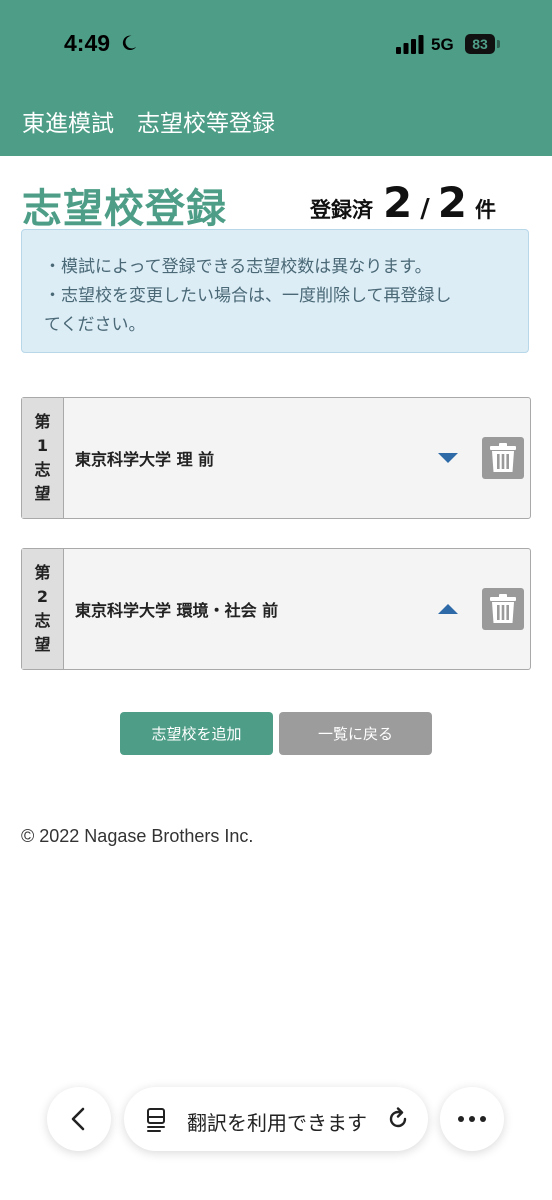  I want to click on notice-line: てください。, so click(95, 325).